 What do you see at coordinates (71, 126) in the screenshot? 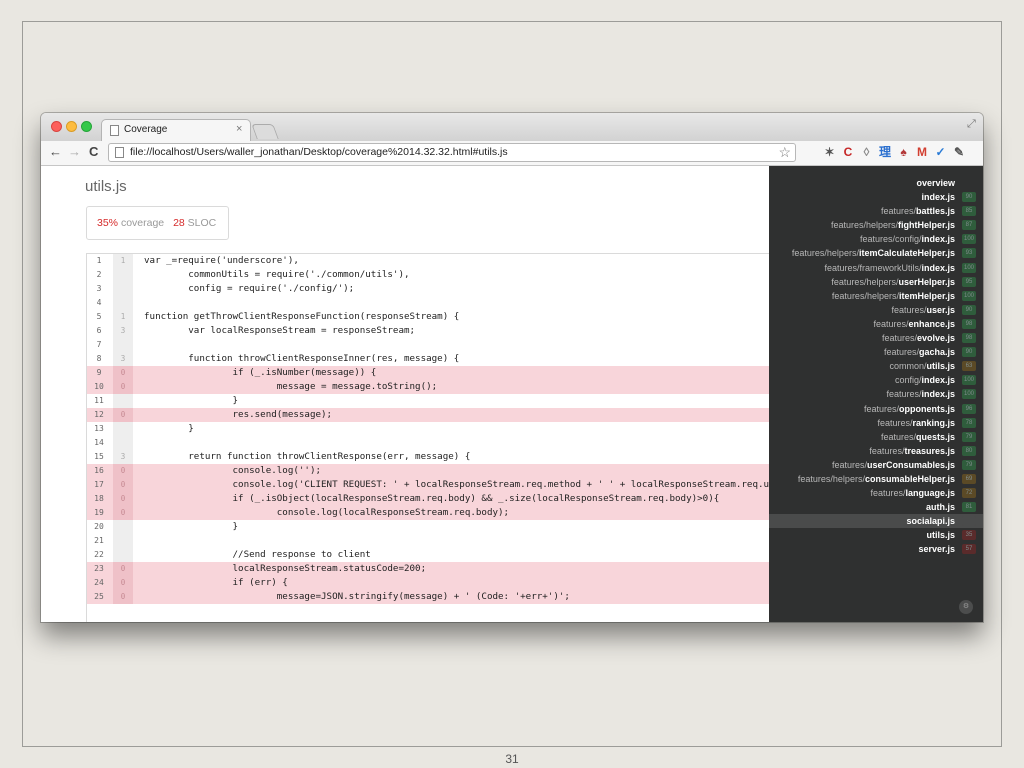
I see `minimize-window-button` at bounding box center [71, 126].